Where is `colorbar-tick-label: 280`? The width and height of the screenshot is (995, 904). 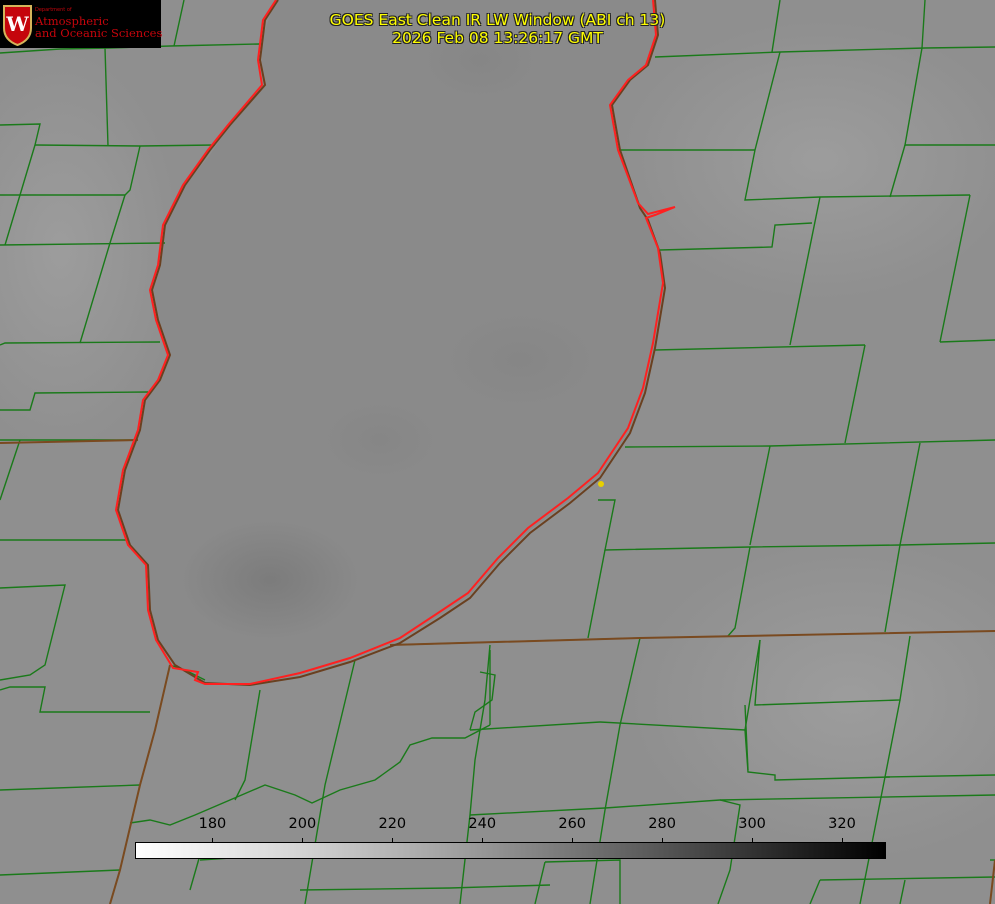 colorbar-tick-label: 280 is located at coordinates (662, 824).